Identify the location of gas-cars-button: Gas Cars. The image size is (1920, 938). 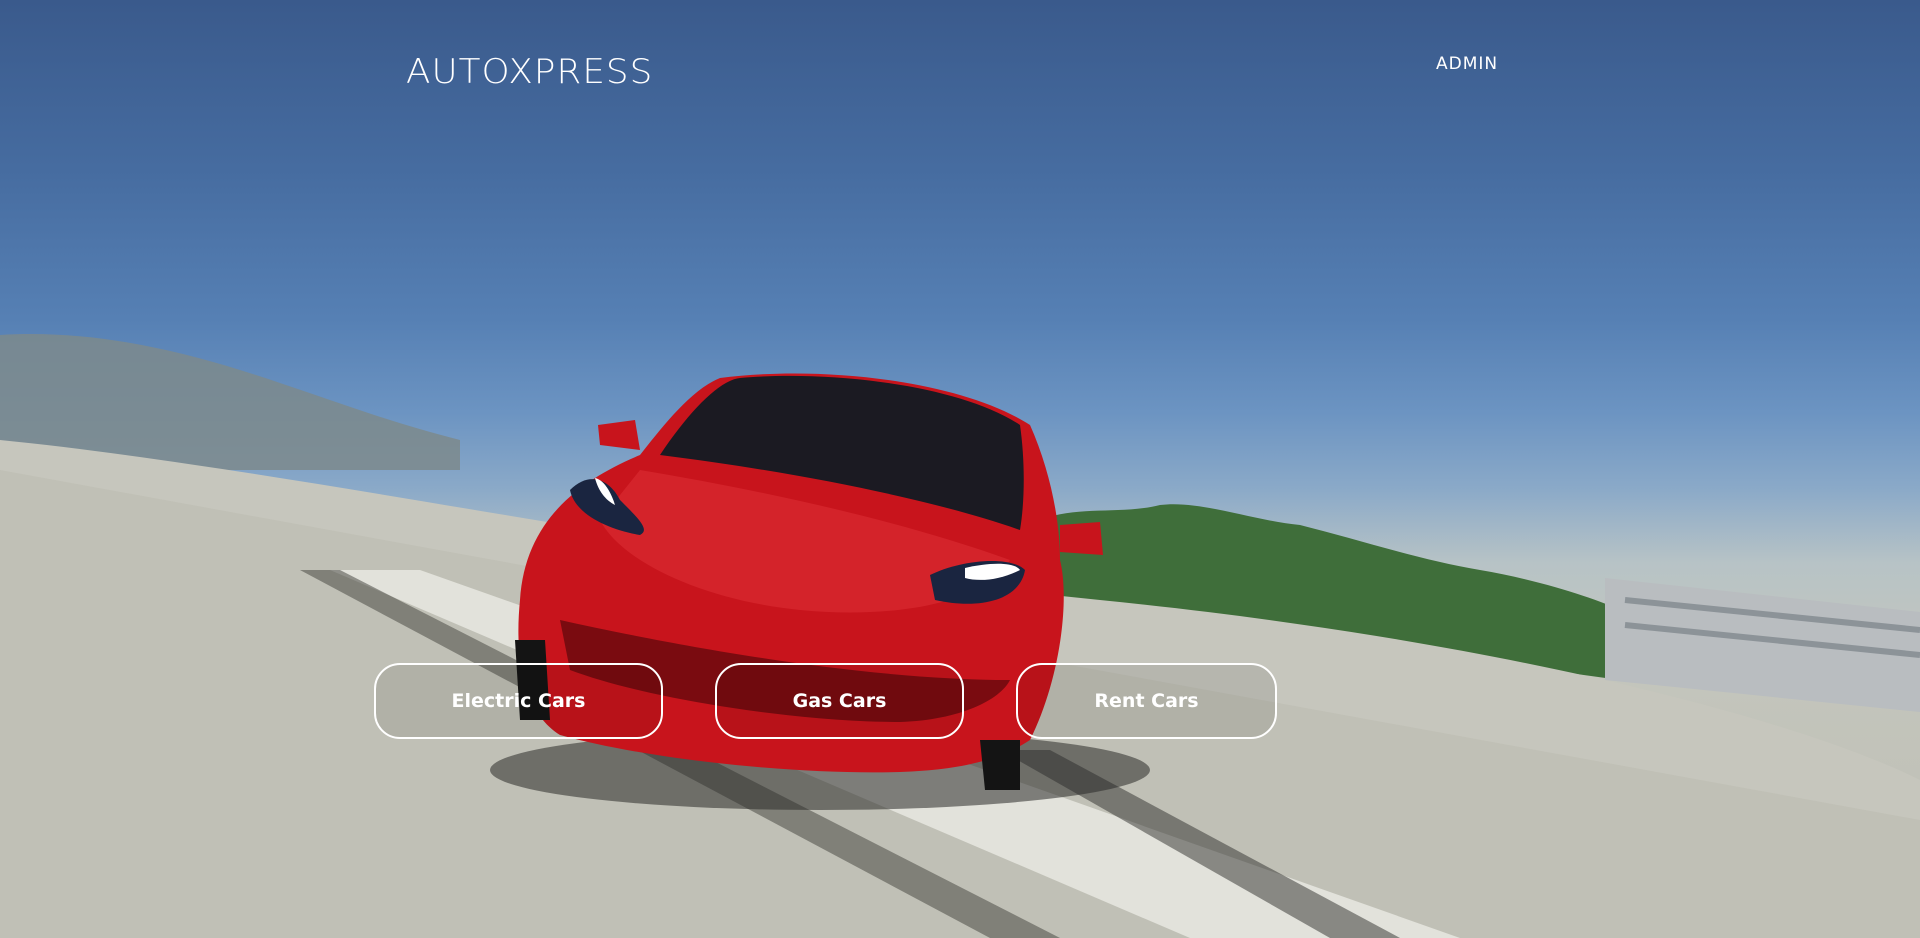
(839, 701).